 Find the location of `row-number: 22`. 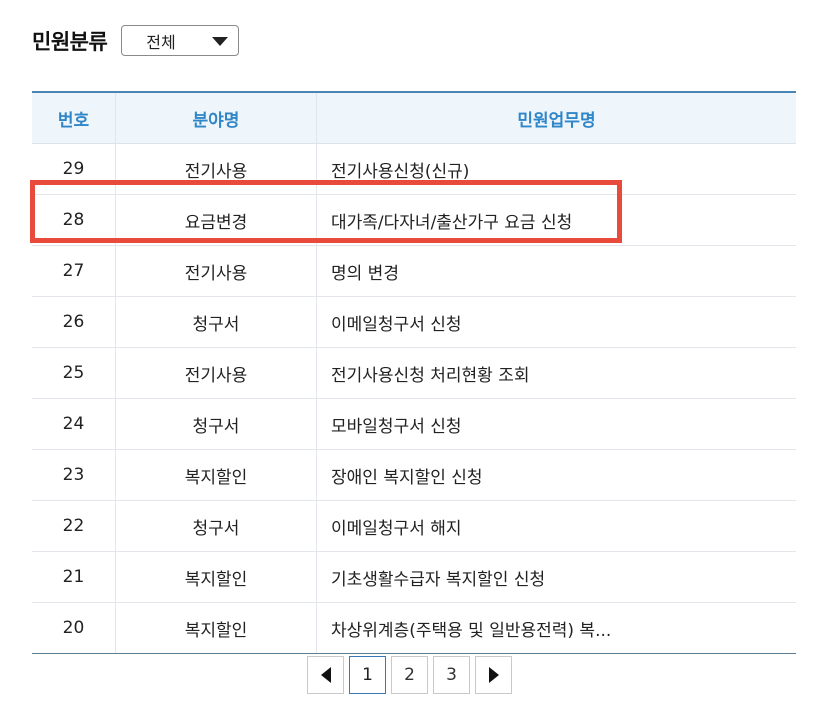

row-number: 22 is located at coordinates (74, 526).